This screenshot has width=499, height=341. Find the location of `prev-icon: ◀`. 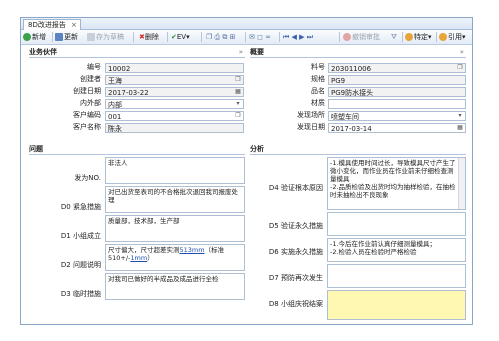

prev-icon: ◀ is located at coordinates (294, 37).